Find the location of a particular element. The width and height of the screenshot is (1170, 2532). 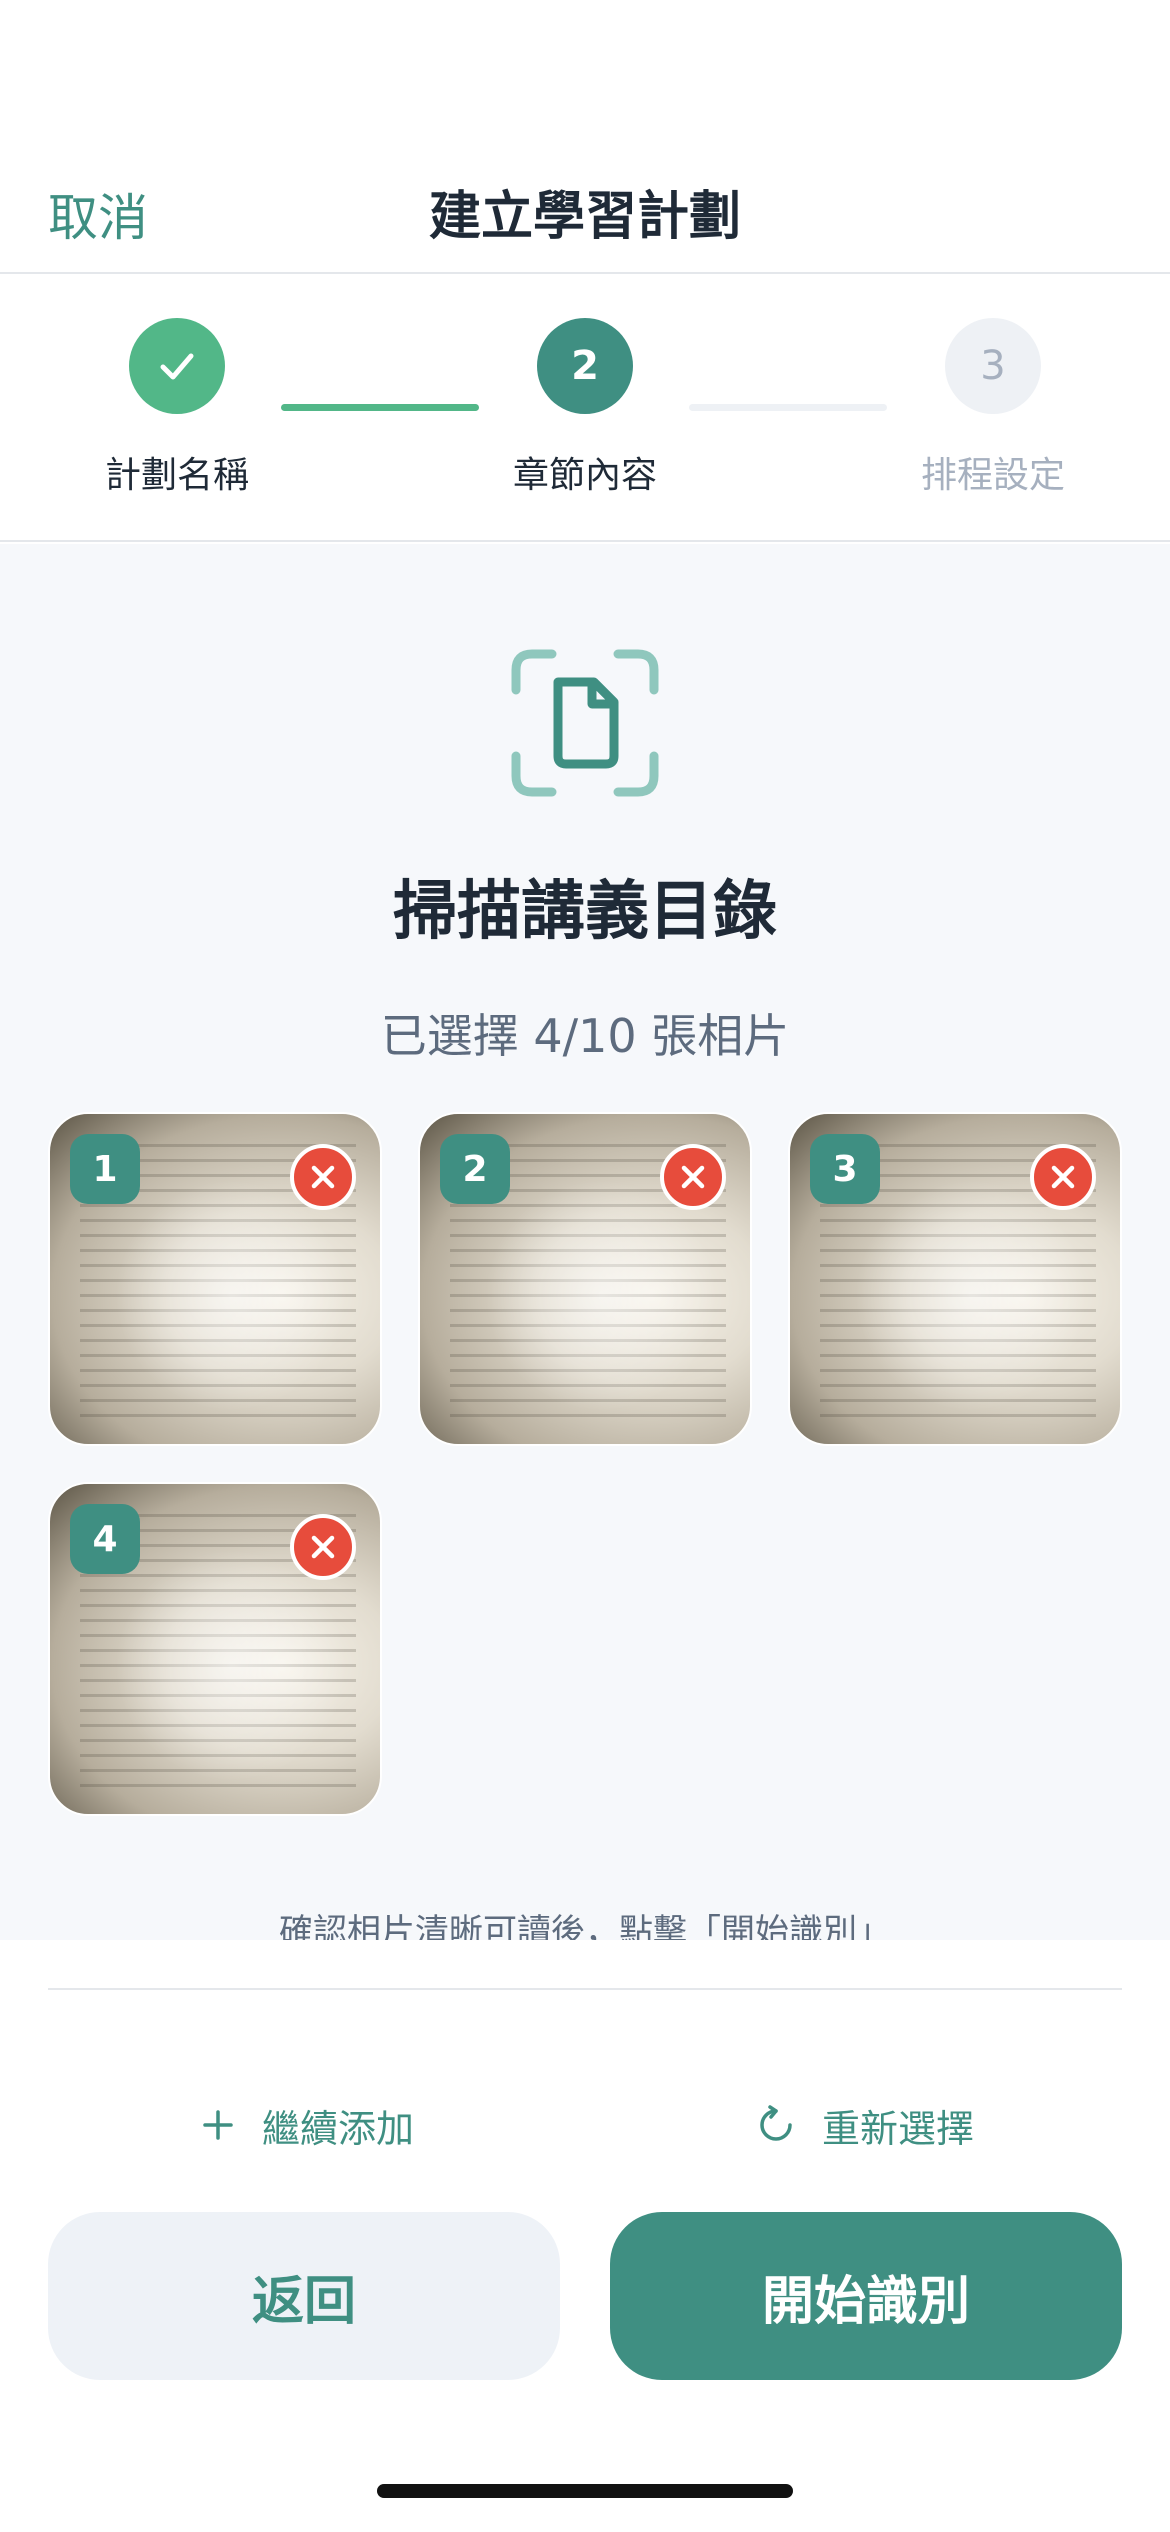

step-2-active: 2 is located at coordinates (585, 366).